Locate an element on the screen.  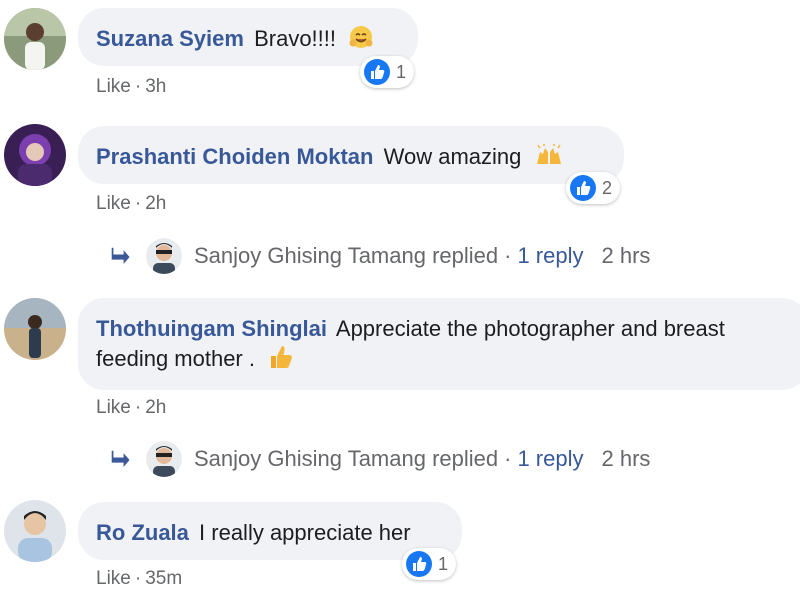
reaction-summary: 2 is located at coordinates (593, 188).